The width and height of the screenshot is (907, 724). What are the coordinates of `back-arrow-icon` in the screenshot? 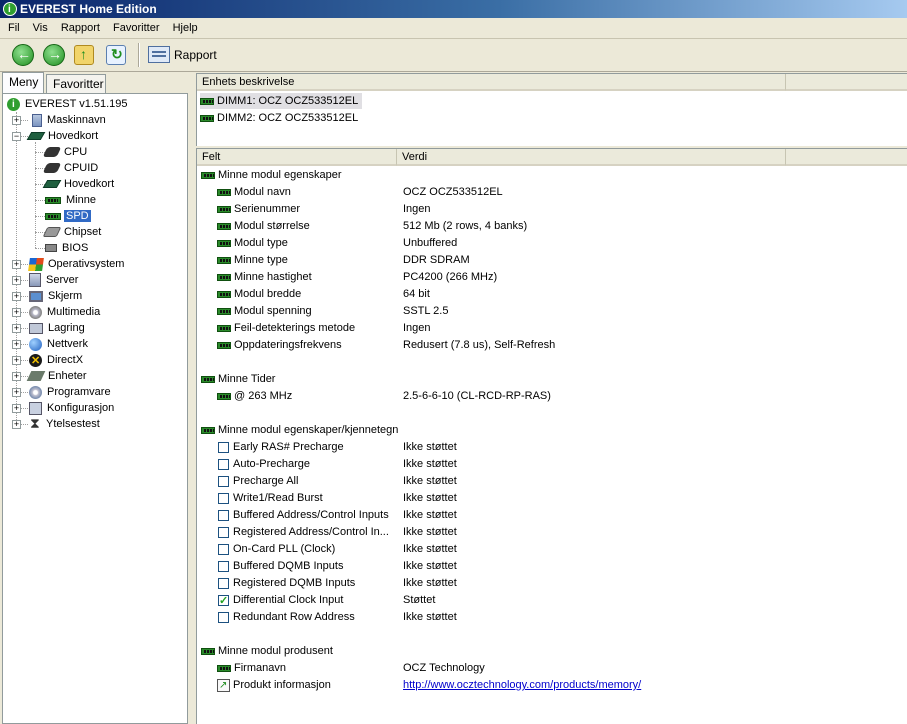 It's located at (23, 55).